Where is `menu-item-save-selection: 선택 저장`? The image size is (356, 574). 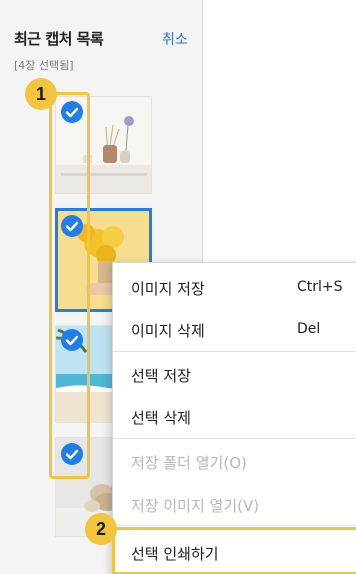 menu-item-save-selection: 선택 저장 is located at coordinates (234, 374).